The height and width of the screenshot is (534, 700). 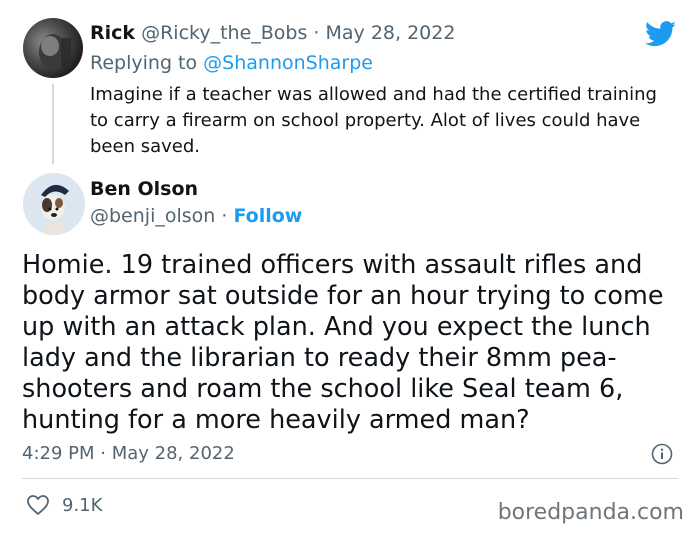 I want to click on ben-avatar, so click(x=54, y=204).